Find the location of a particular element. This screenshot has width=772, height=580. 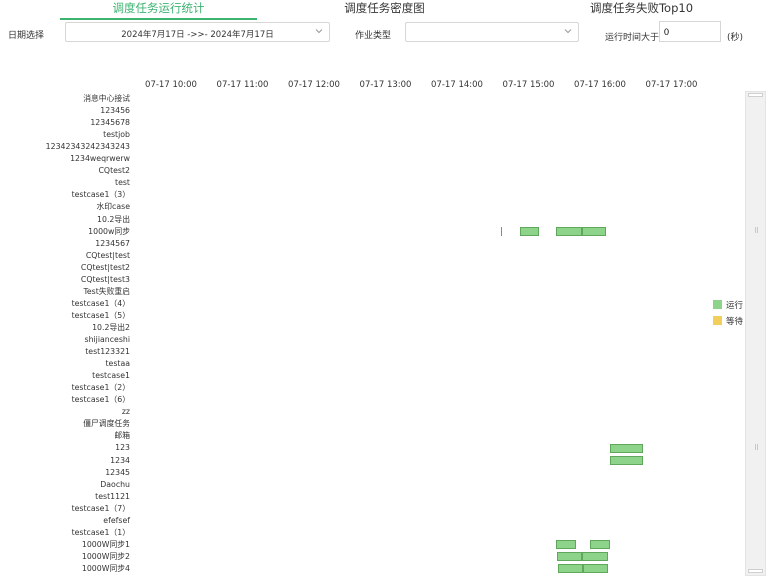

y-category-label: 1000W同步2 is located at coordinates (105, 556).